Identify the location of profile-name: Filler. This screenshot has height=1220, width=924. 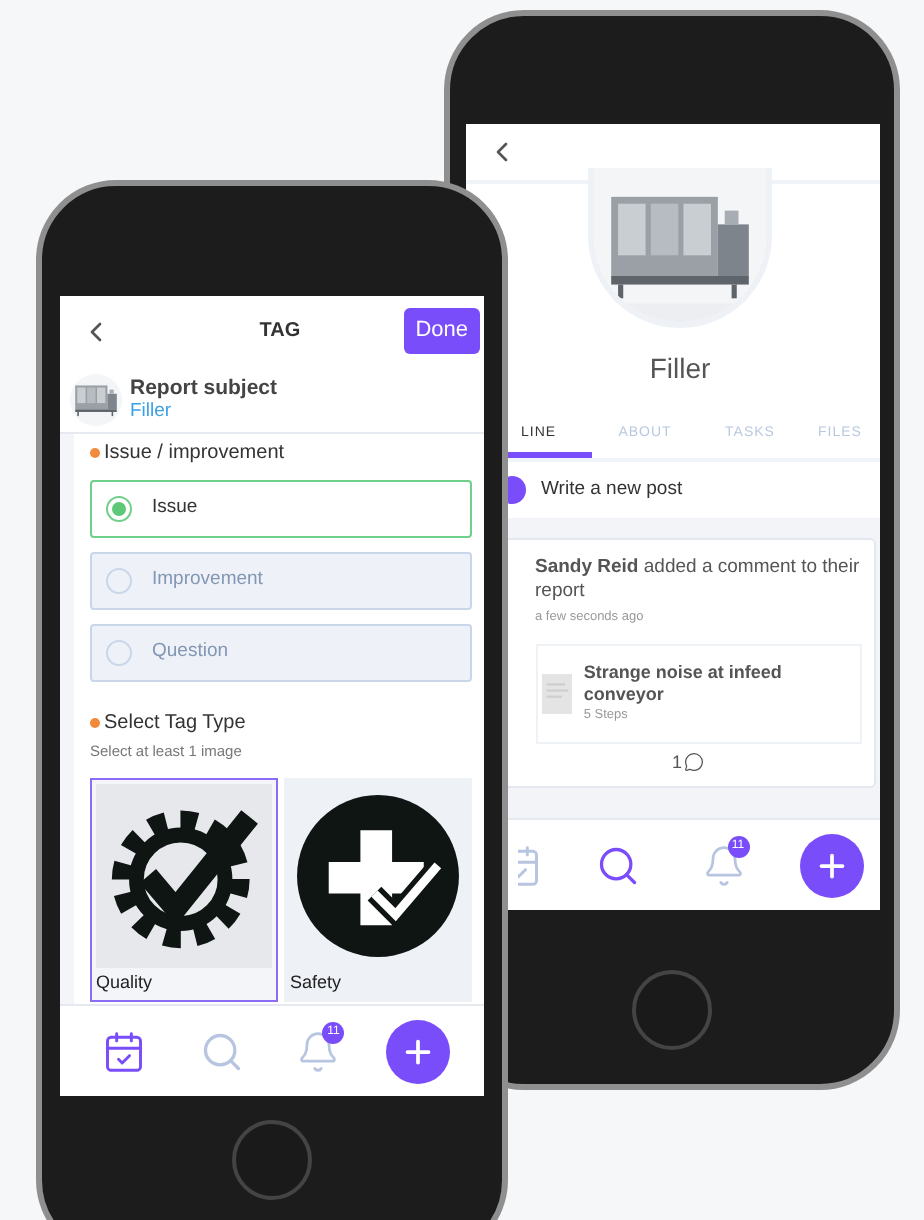
(680, 369).